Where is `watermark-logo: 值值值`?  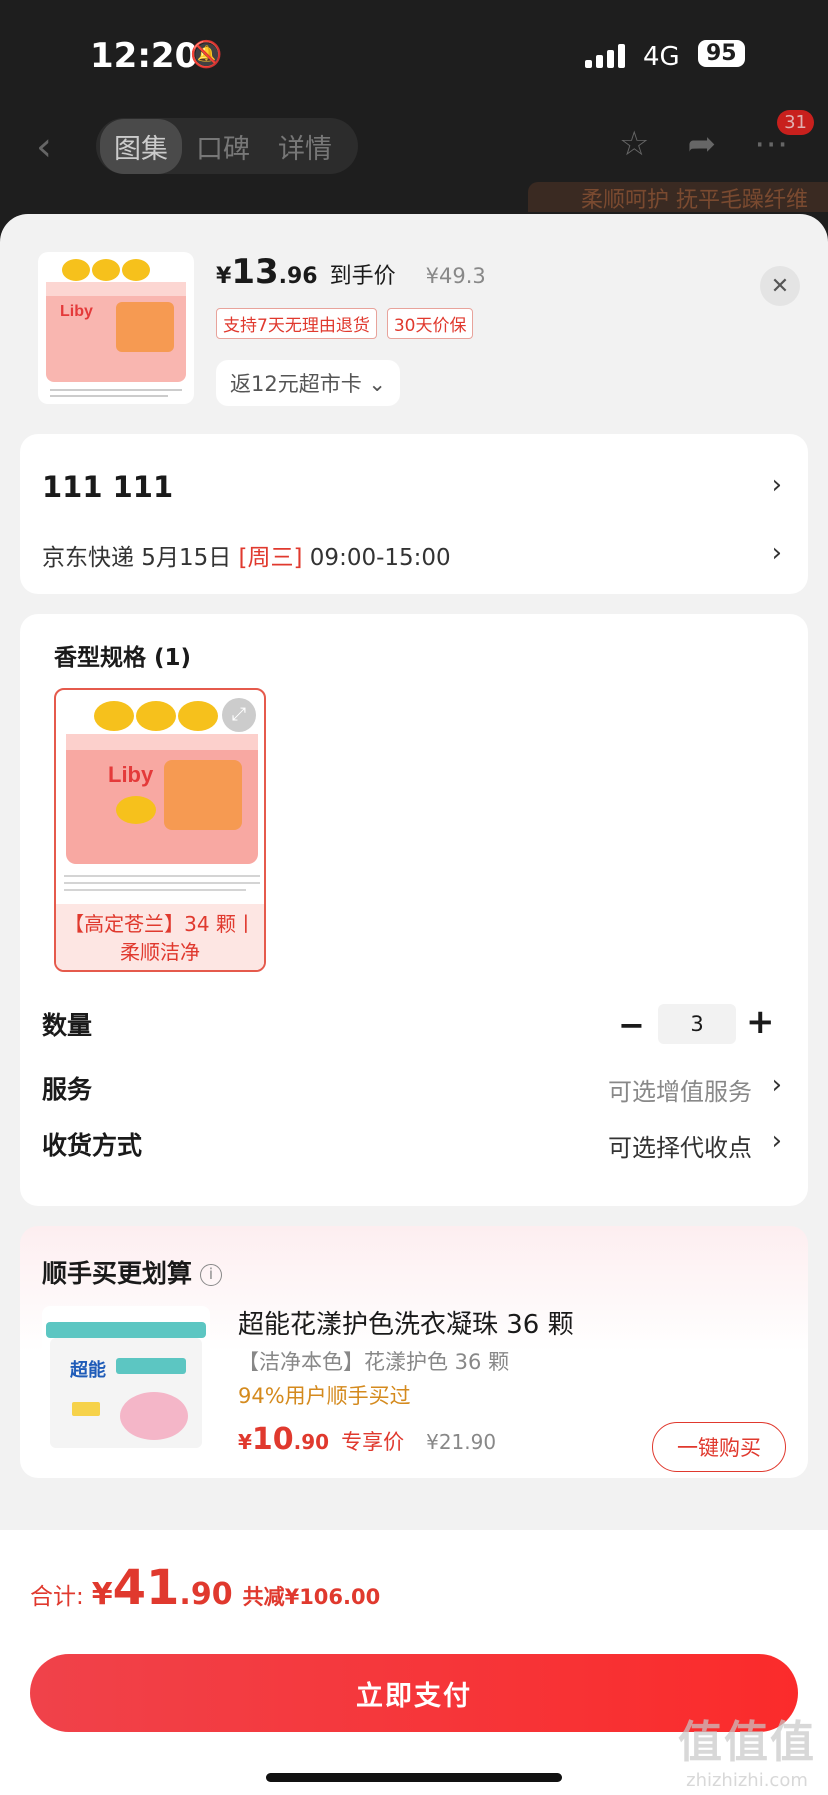 watermark-logo: 值值值 is located at coordinates (747, 1742).